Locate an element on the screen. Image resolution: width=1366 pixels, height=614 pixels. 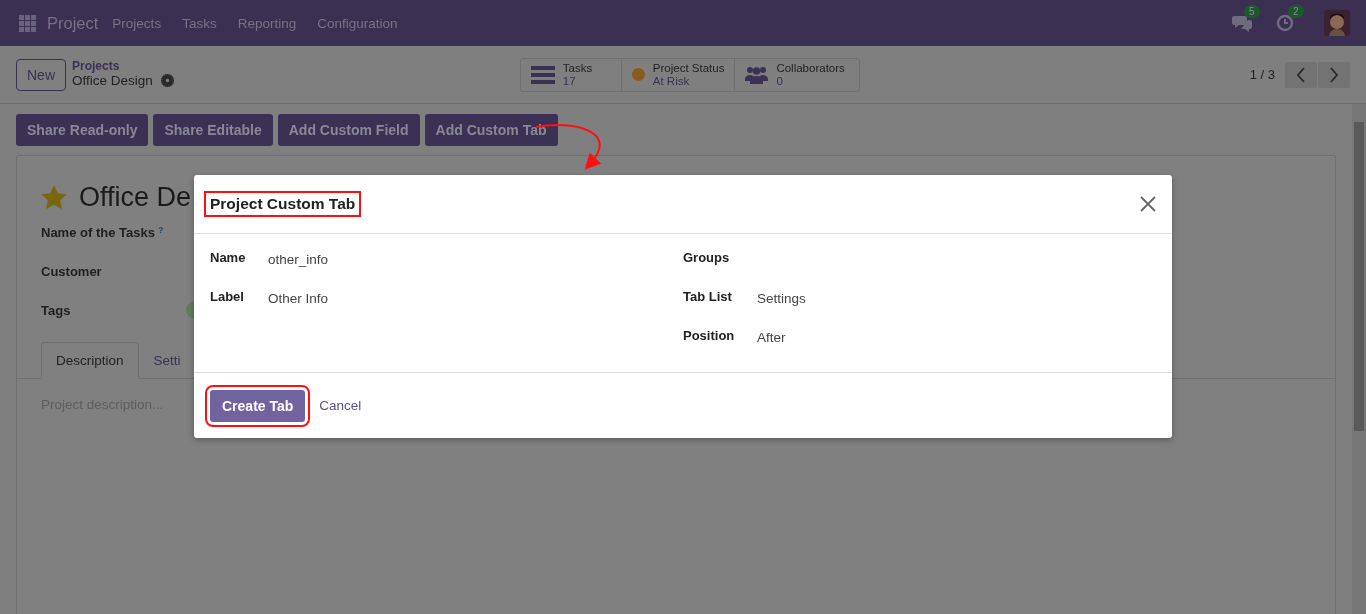
smart-button: Collaborators 0 is located at coordinates (797, 74).